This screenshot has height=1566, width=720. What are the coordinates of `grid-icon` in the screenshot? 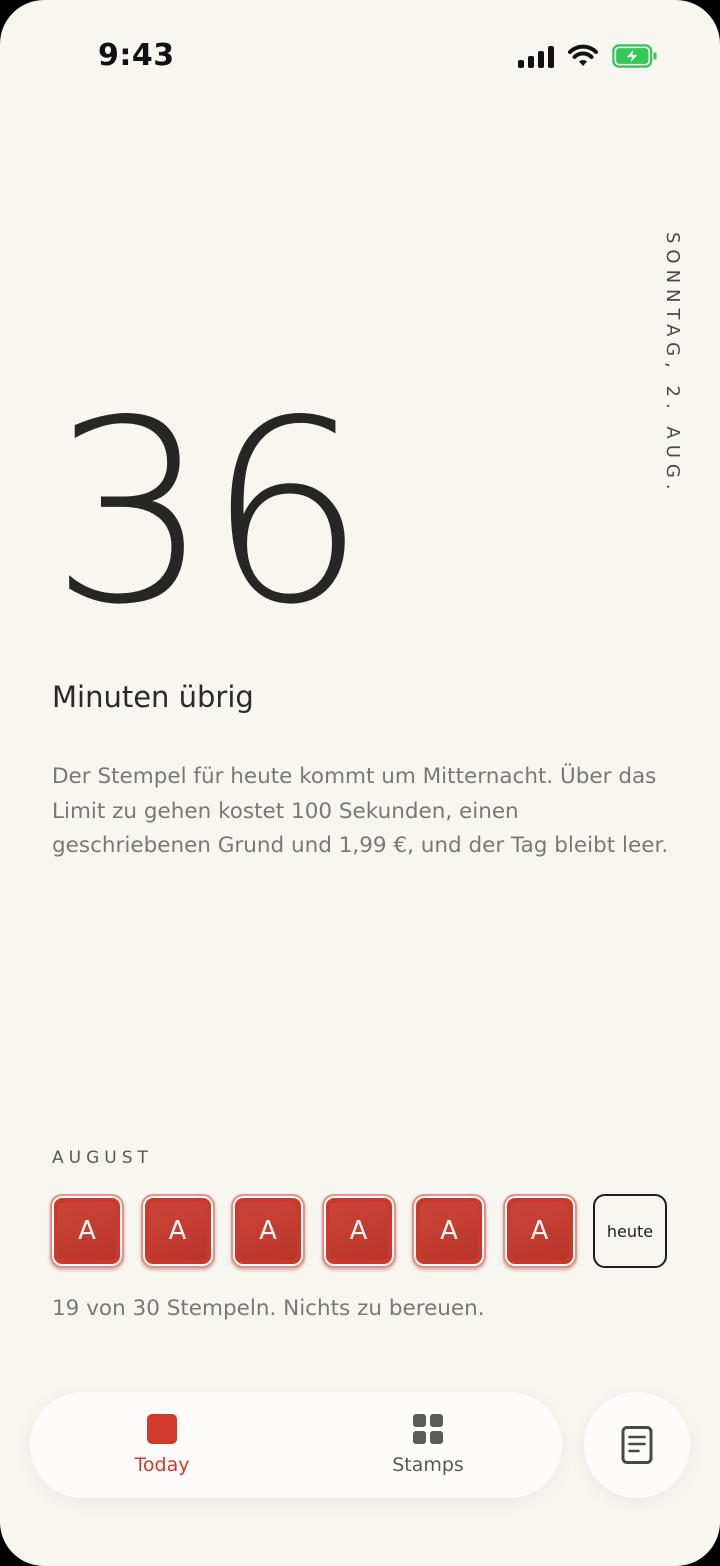 It's located at (428, 1429).